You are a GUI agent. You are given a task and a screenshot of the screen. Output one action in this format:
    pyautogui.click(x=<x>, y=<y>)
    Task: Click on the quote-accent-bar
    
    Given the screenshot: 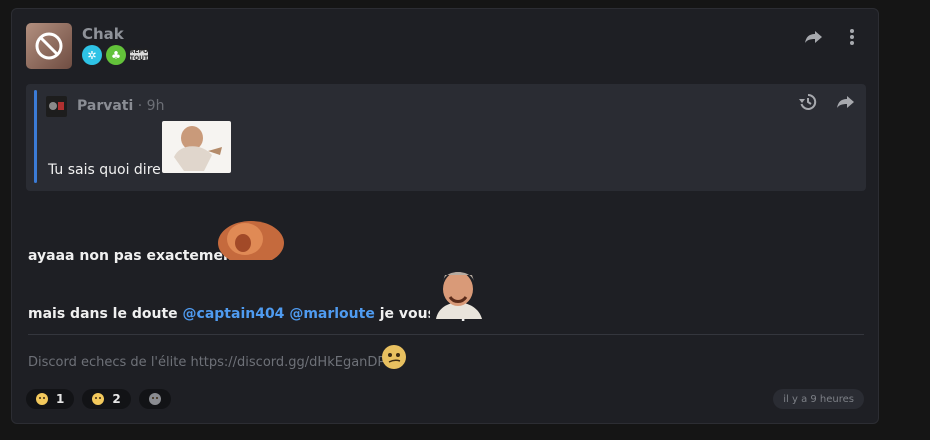 What is the action you would take?
    pyautogui.click(x=35, y=136)
    